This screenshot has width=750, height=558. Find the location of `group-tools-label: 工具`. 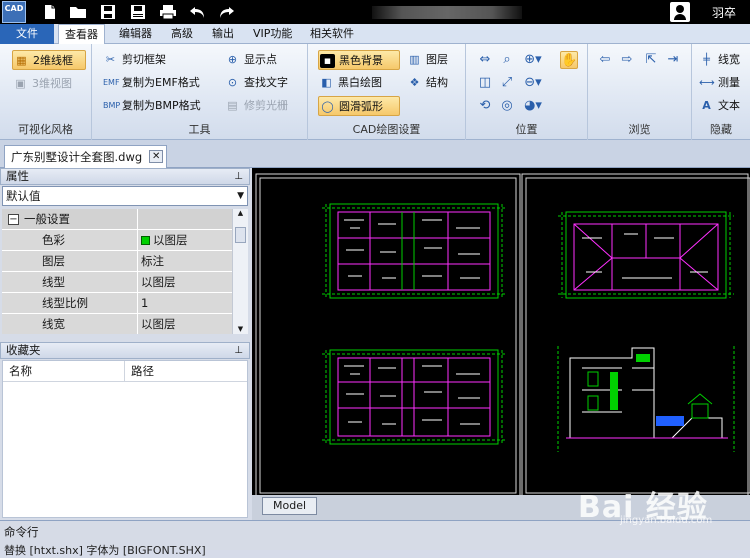

group-tools-label: 工具 is located at coordinates (199, 129).